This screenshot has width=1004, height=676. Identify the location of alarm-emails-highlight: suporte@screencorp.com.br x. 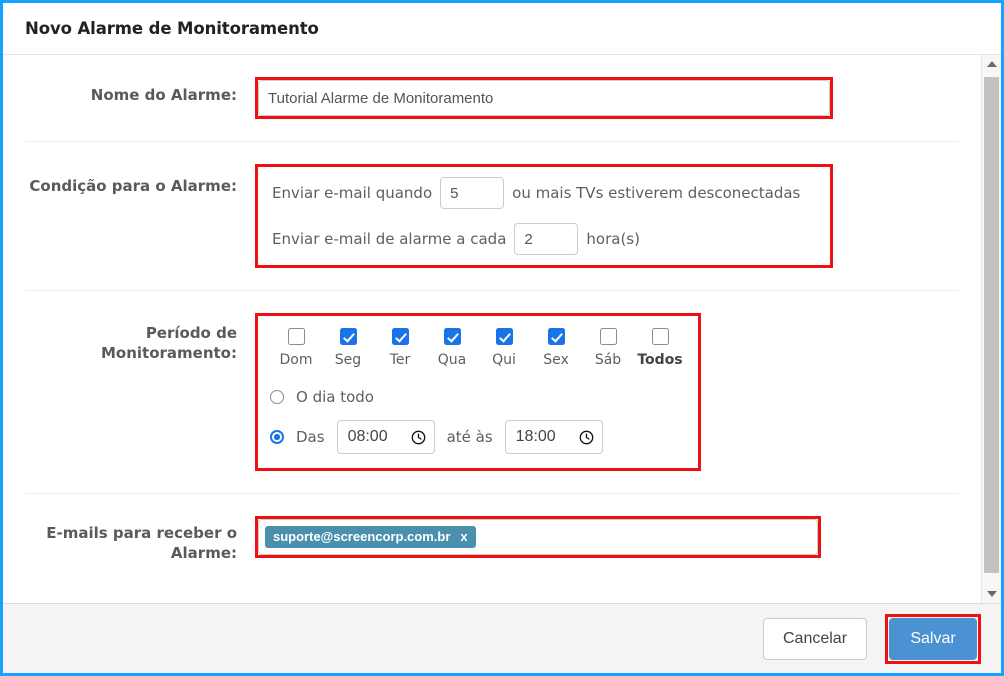
(538, 537).